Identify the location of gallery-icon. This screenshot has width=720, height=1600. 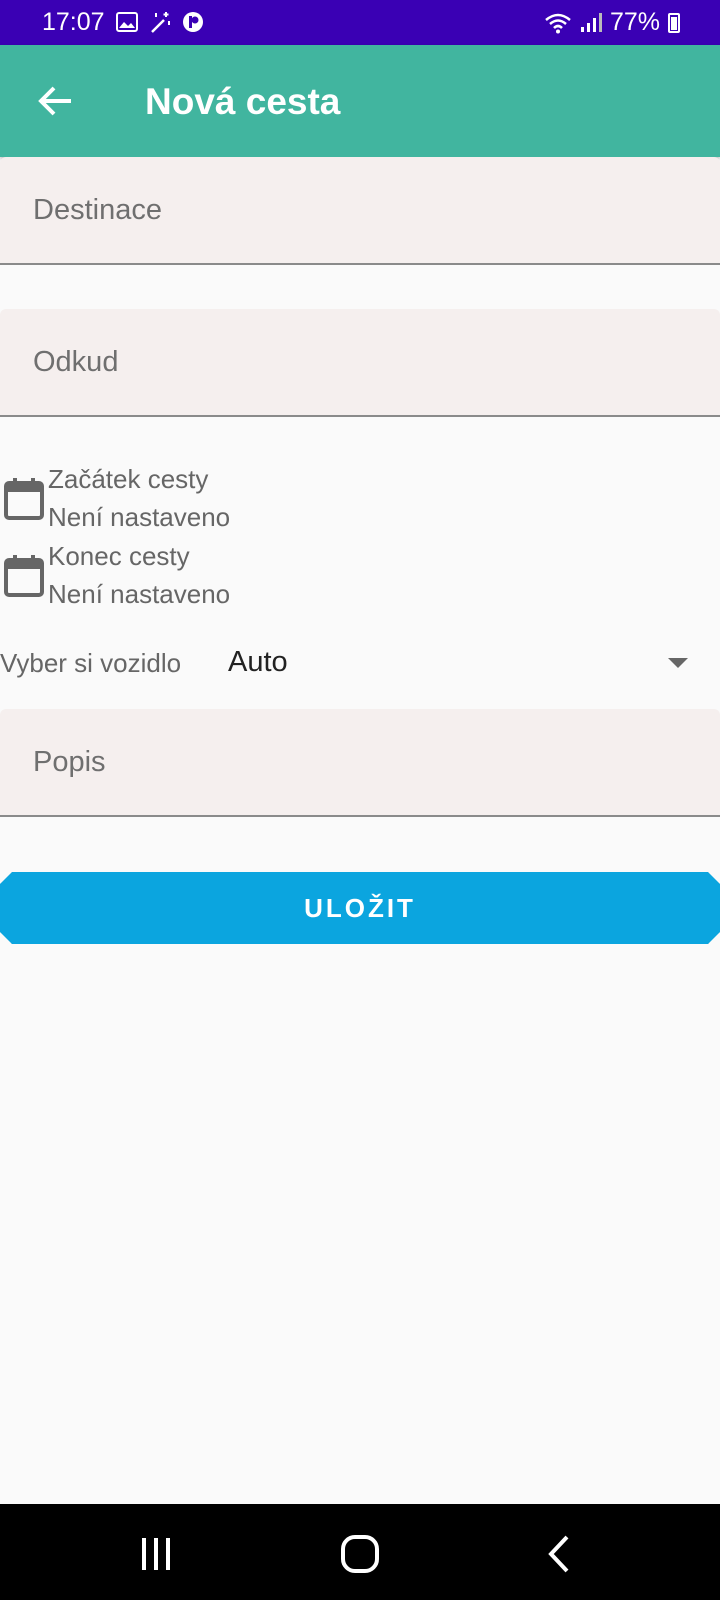
(127, 22).